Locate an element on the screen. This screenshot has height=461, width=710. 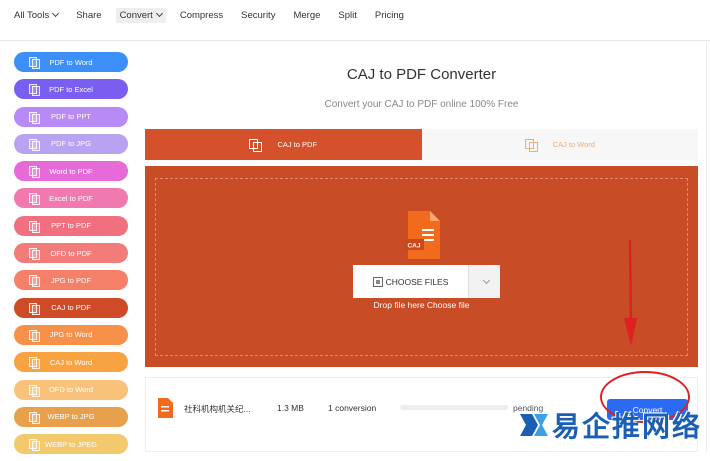
sidebar-item-ofd-to-pdf: OFD to PDF is located at coordinates (71, 253).